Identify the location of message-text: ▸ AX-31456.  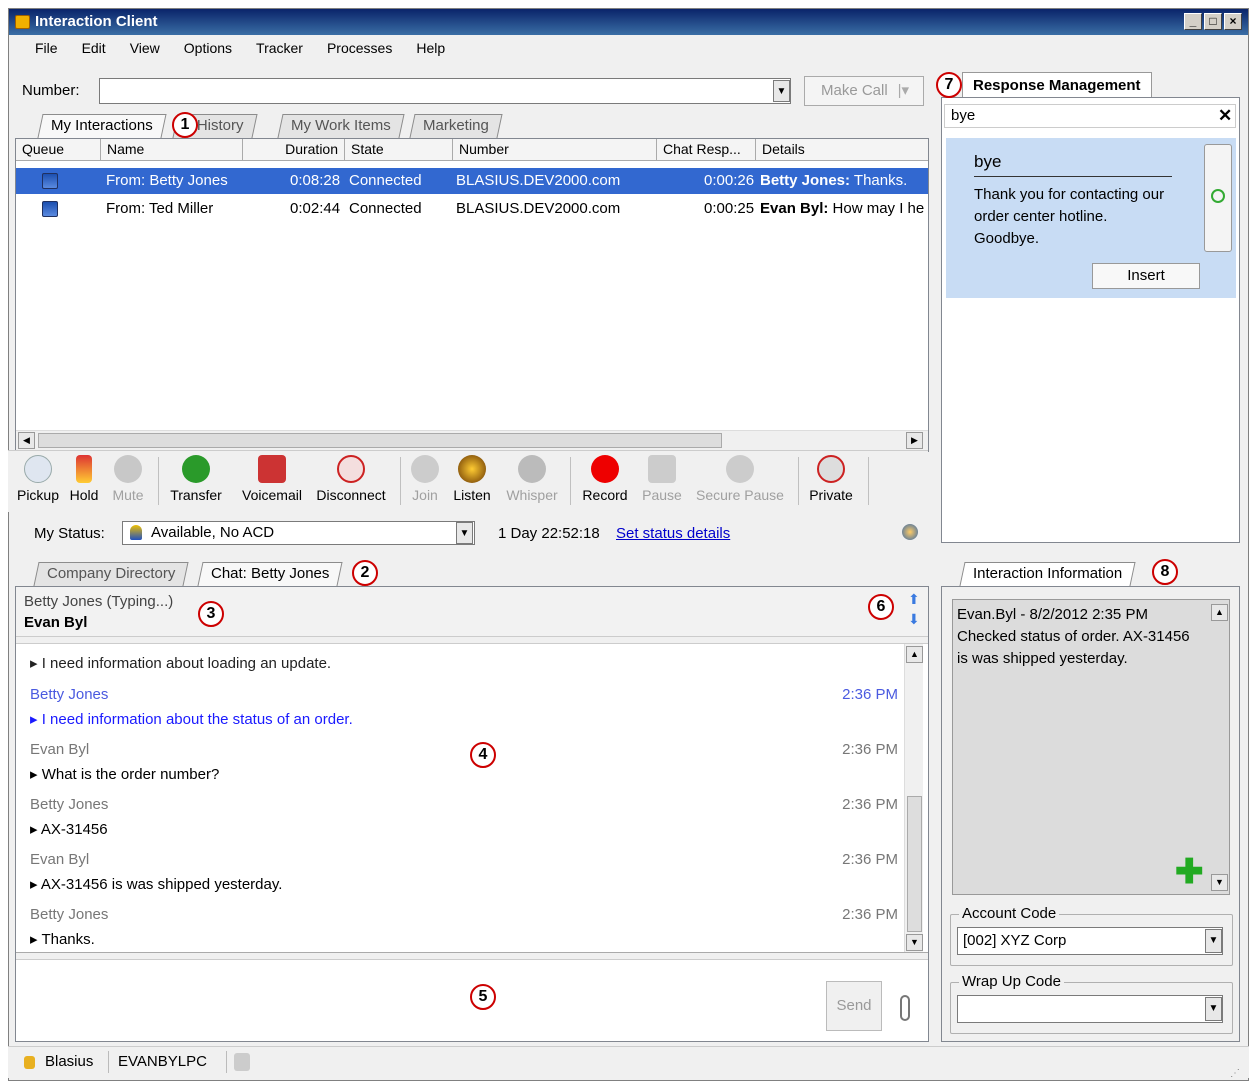
(69, 829).